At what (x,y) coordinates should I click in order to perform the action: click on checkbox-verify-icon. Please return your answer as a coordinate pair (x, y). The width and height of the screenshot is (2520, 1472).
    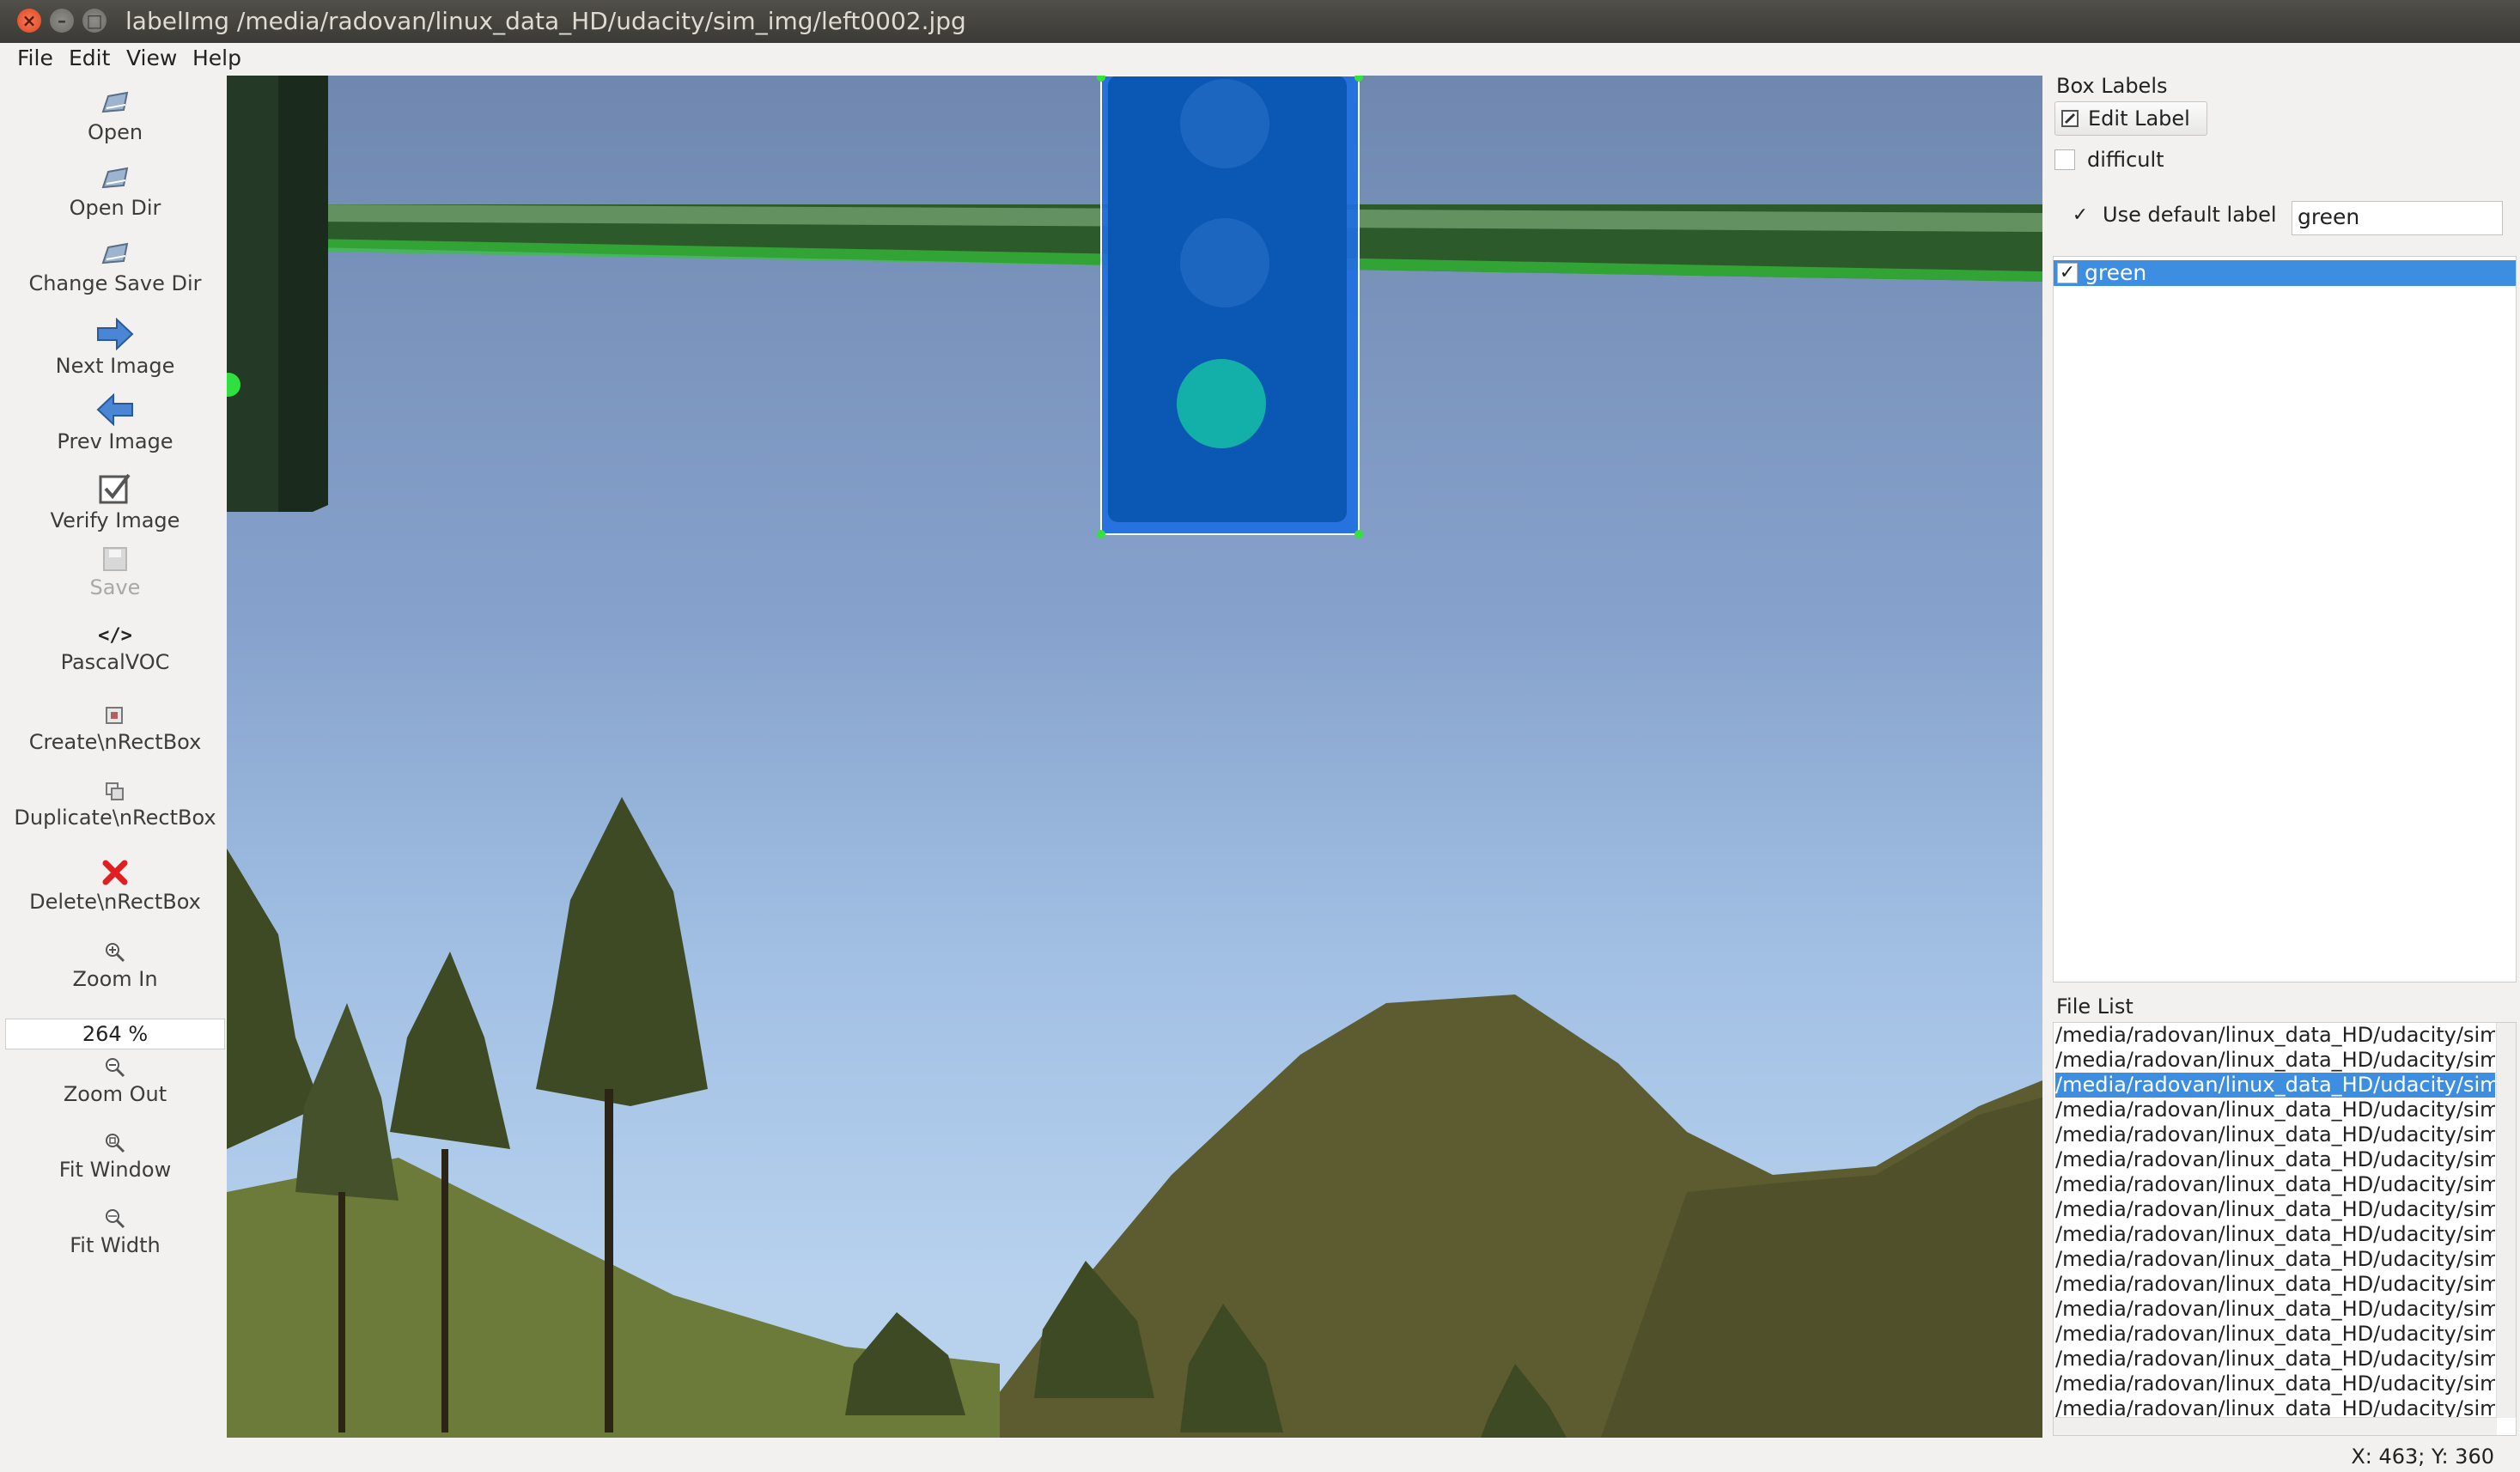
    Looking at the image, I should click on (115, 489).